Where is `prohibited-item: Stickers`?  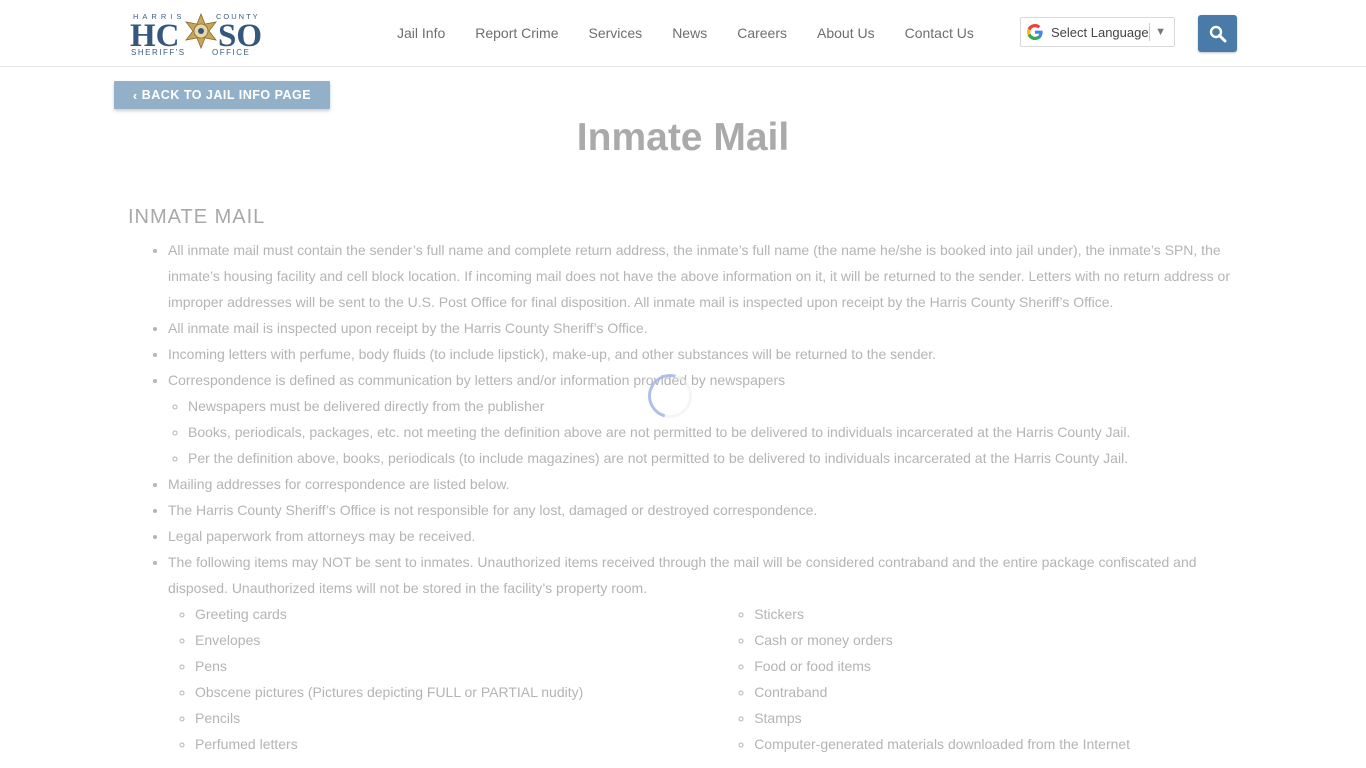 prohibited-item: Stickers is located at coordinates (996, 614).